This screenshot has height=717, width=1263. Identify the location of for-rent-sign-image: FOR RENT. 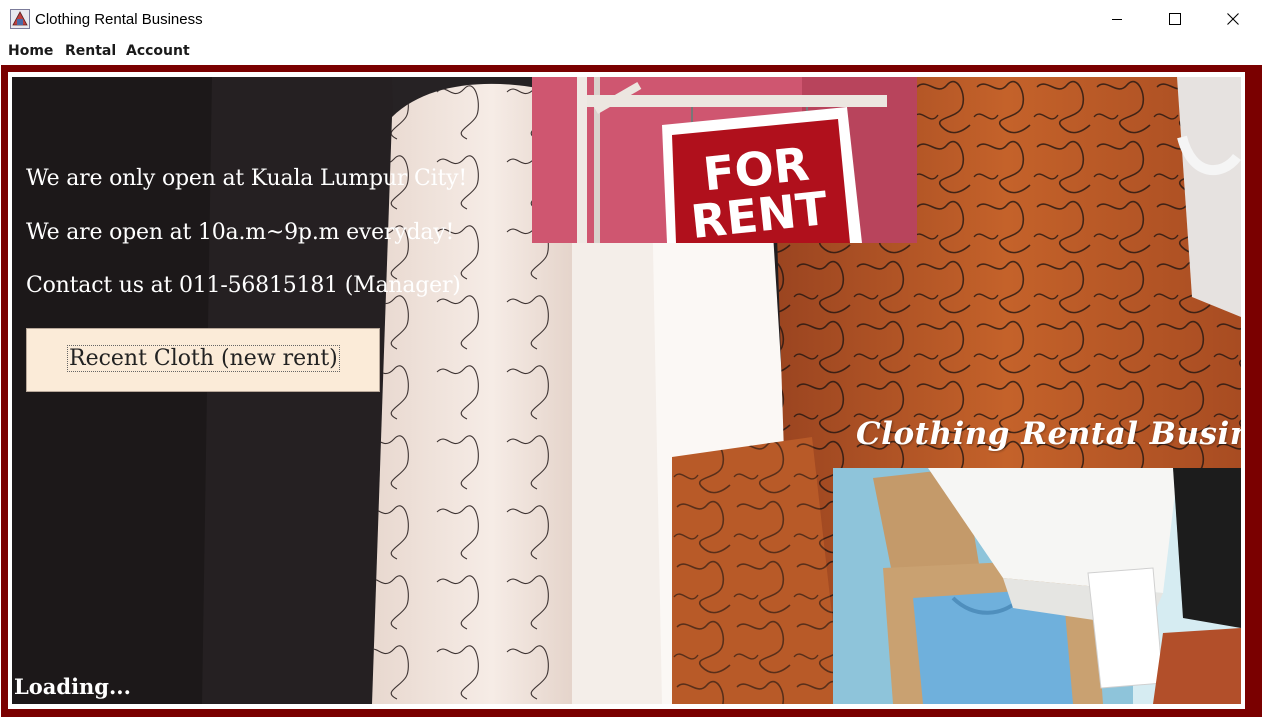
(724, 160).